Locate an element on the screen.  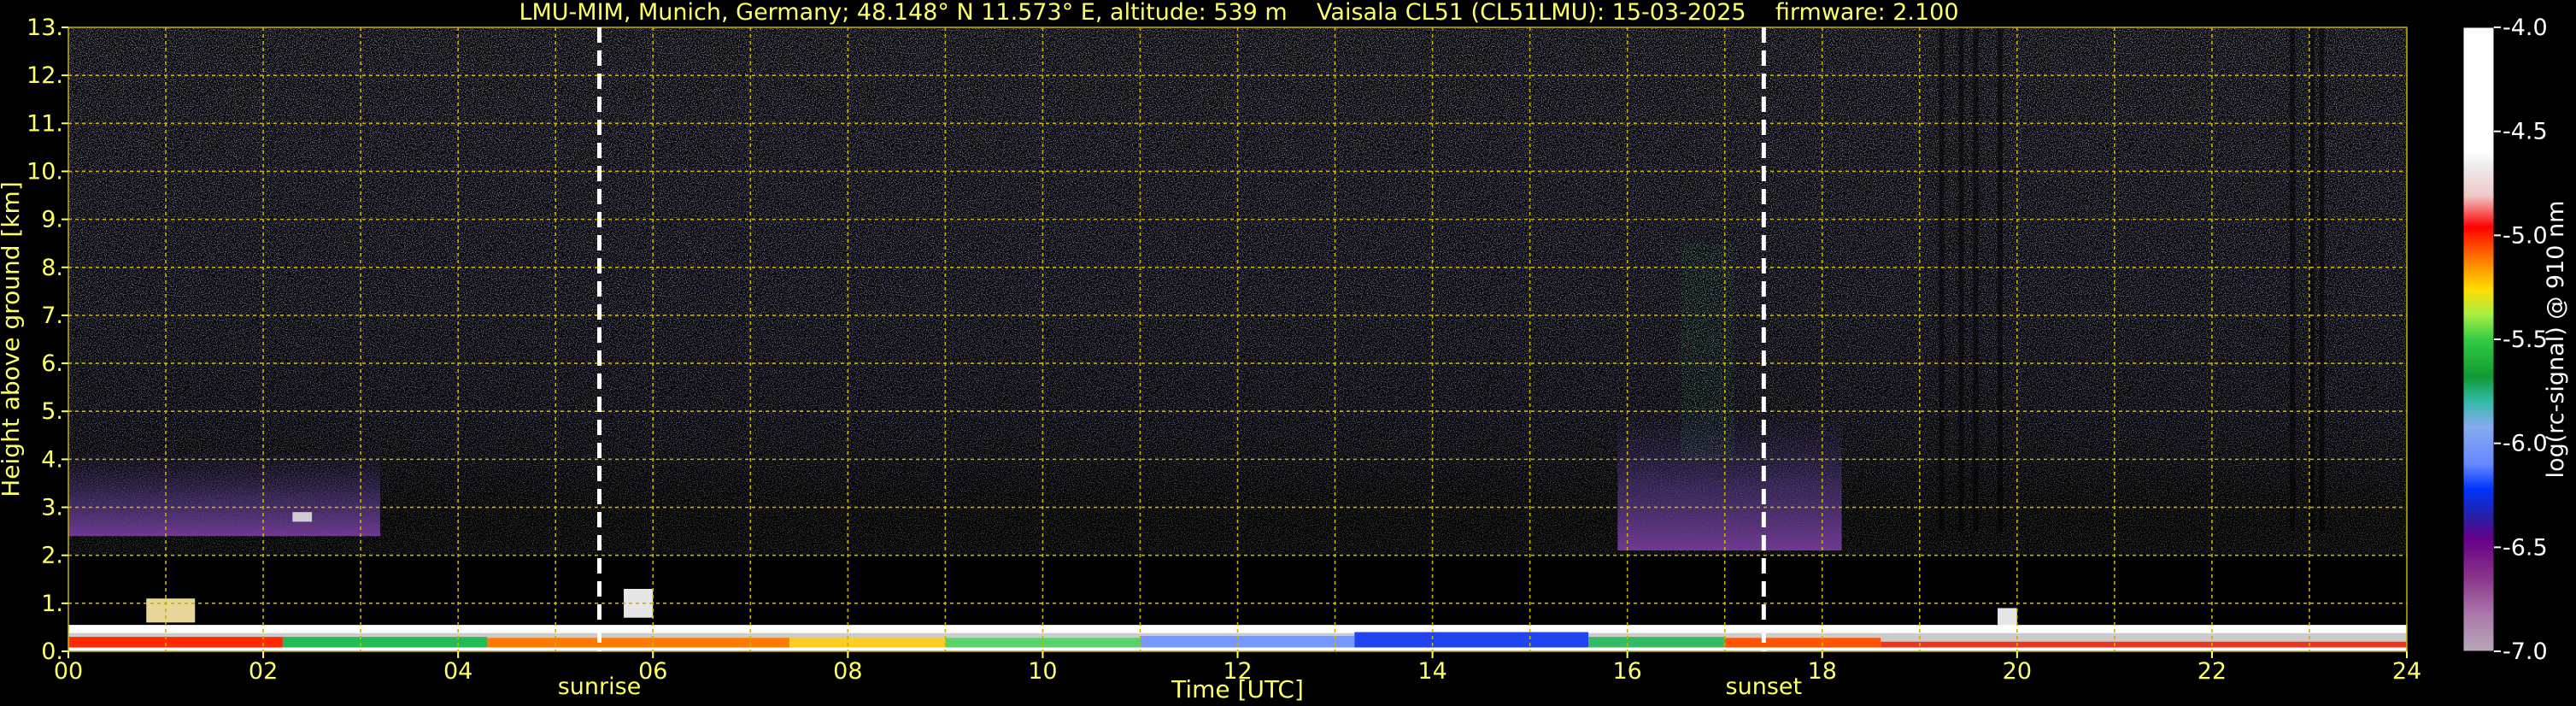
y-tick-label: 8. is located at coordinates (52, 268).